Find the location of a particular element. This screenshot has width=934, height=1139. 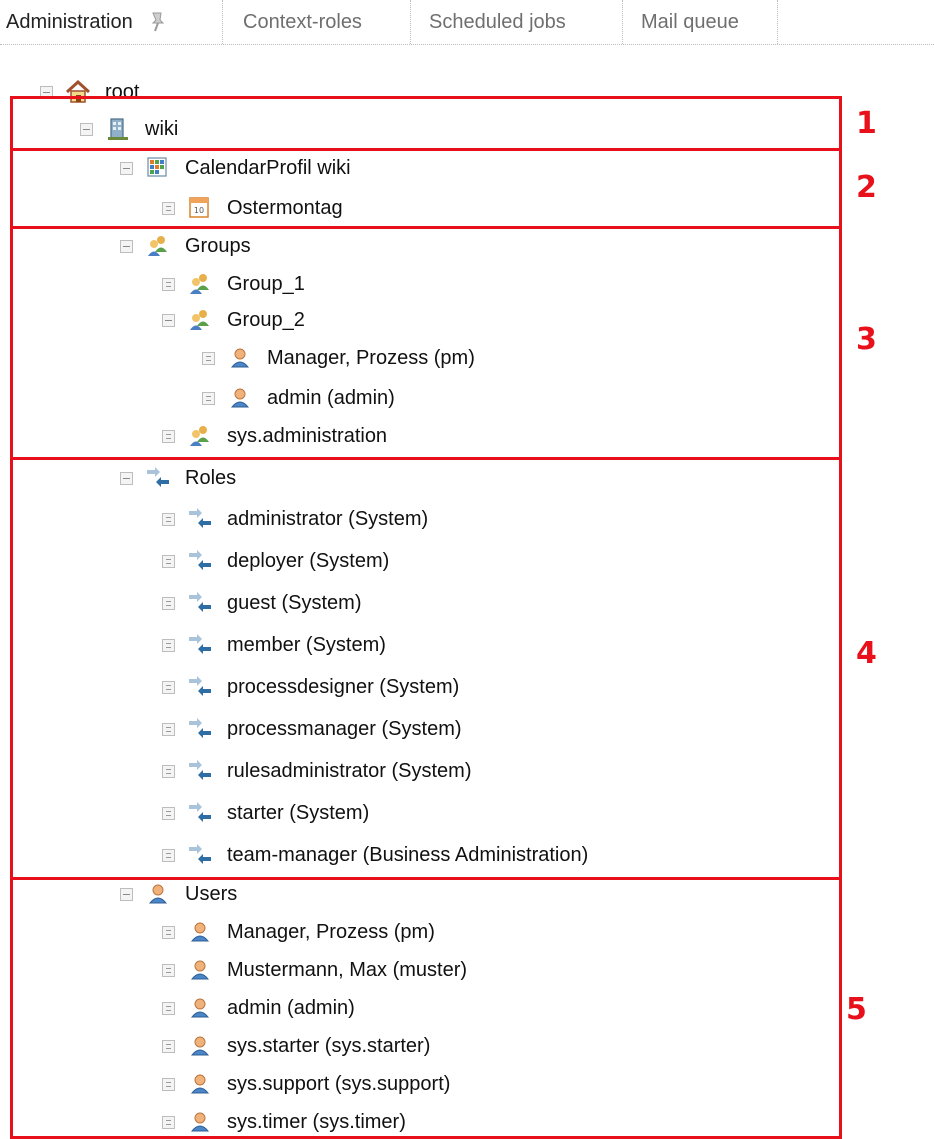

annotation-number: 3 is located at coordinates (866, 339).